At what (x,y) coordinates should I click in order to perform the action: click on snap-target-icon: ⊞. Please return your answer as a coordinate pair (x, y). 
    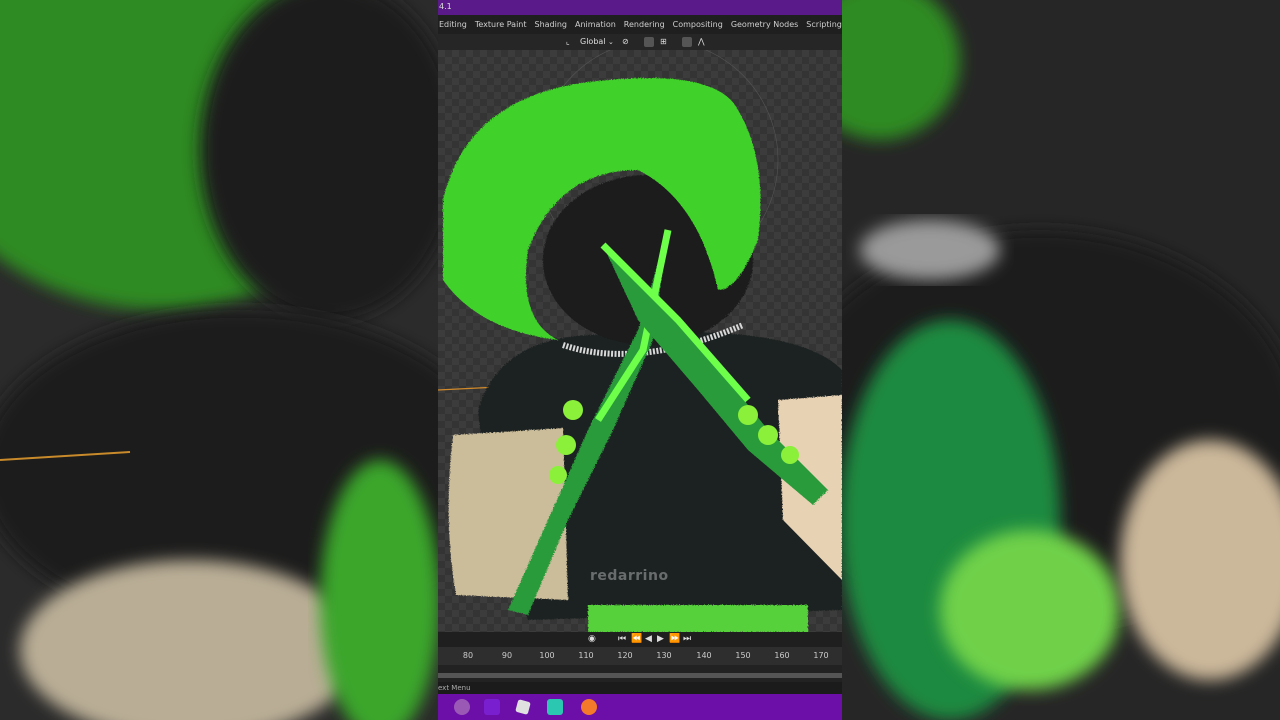
    Looking at the image, I should click on (663, 42).